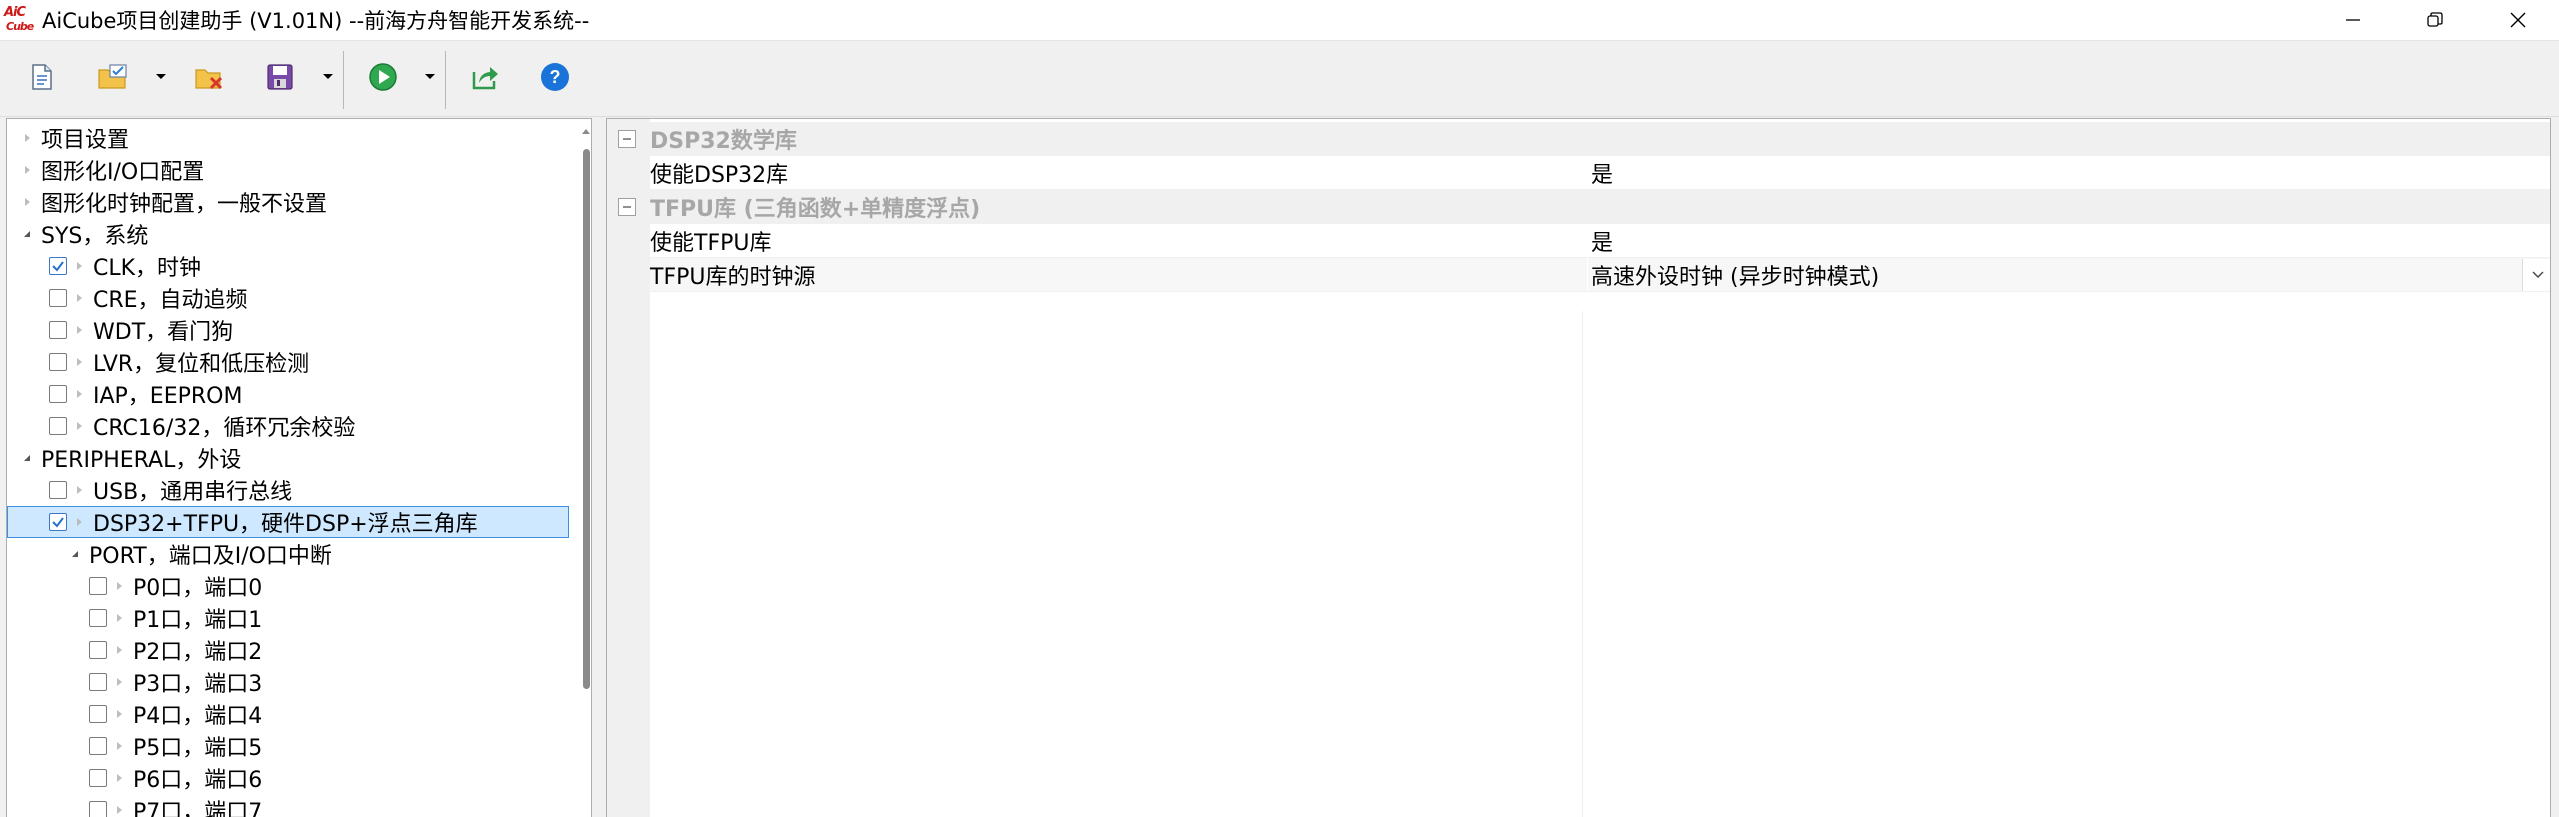 The width and height of the screenshot is (2559, 817). What do you see at coordinates (199, 554) in the screenshot?
I see `tree-item: PORT，端口及I/O口中断` at bounding box center [199, 554].